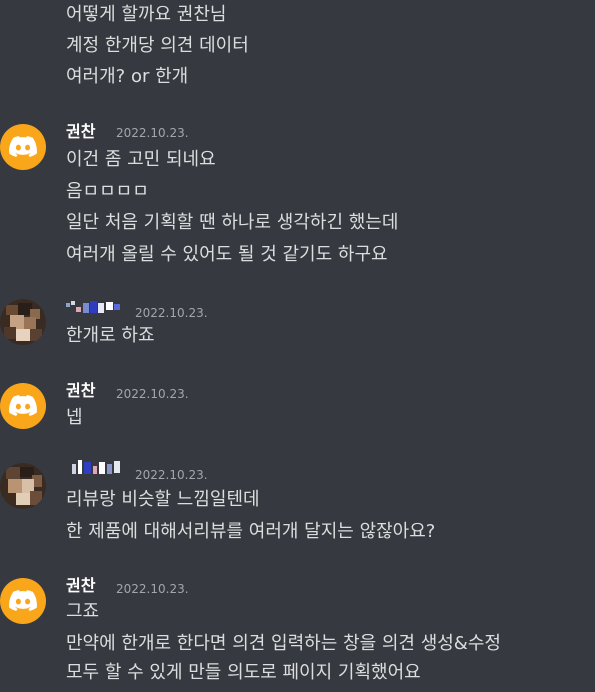 The image size is (595, 692). What do you see at coordinates (146, 14) in the screenshot?
I see `message-line: 어떻게 할까요 권찬님` at bounding box center [146, 14].